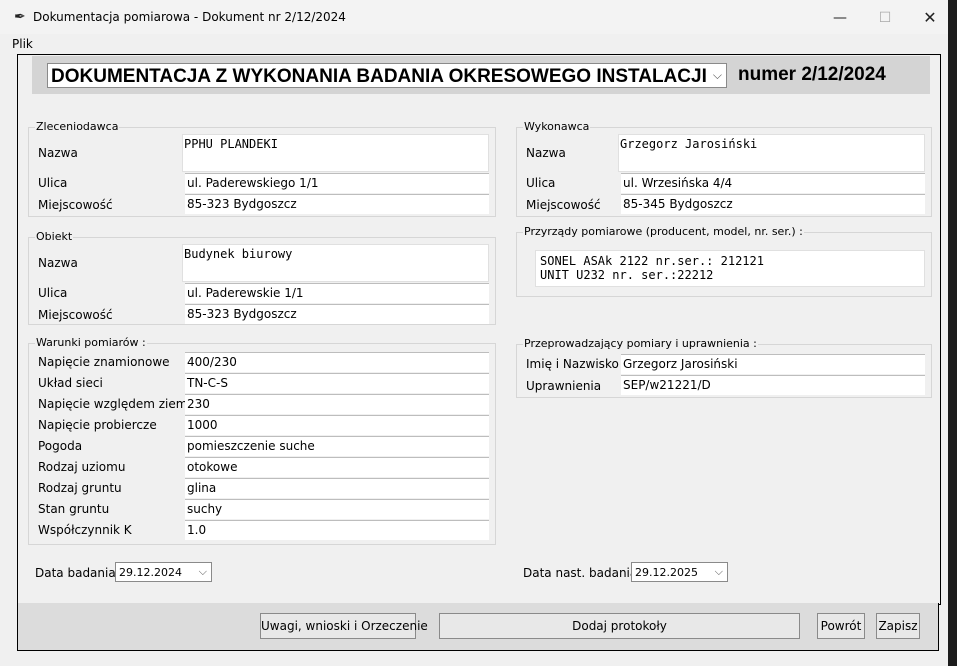  Describe the element at coordinates (474, 44) in the screenshot. I see `menu-bar: Plik` at that location.